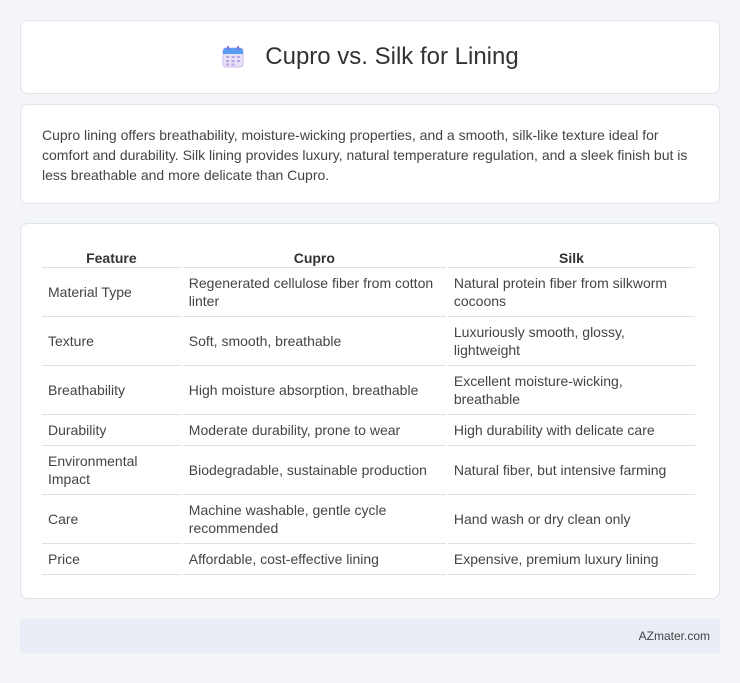 This screenshot has width=740, height=683. I want to click on table-header-row: Feature Cupro Silk, so click(368, 257).